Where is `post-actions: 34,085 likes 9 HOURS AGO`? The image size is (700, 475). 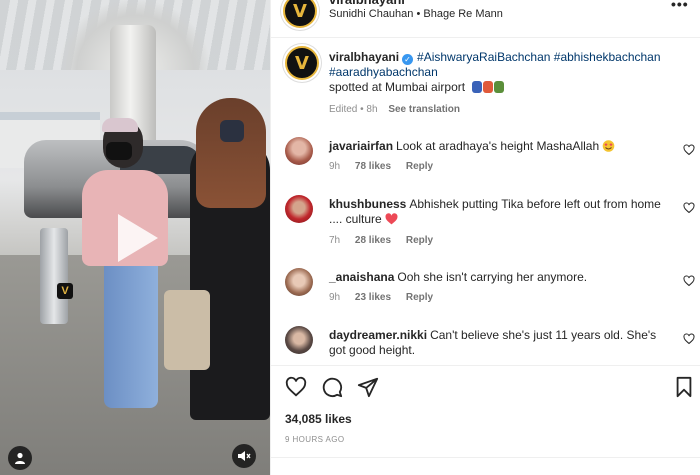
post-actions: 34,085 likes 9 HOURS AGO is located at coordinates (485, 420).